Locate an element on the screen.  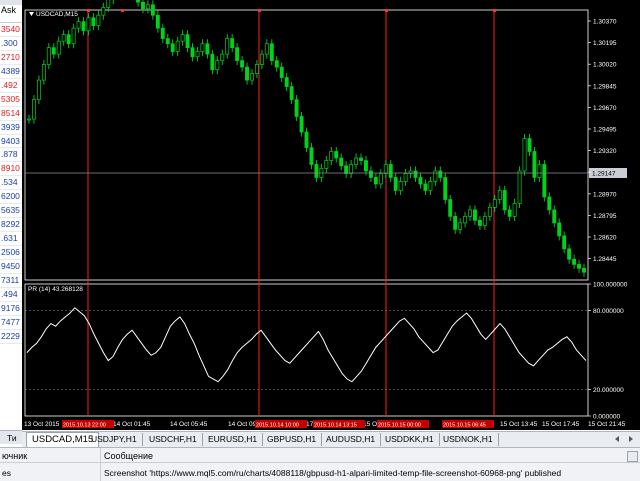
market-watch-row: 8292 is located at coordinates (11, 225).